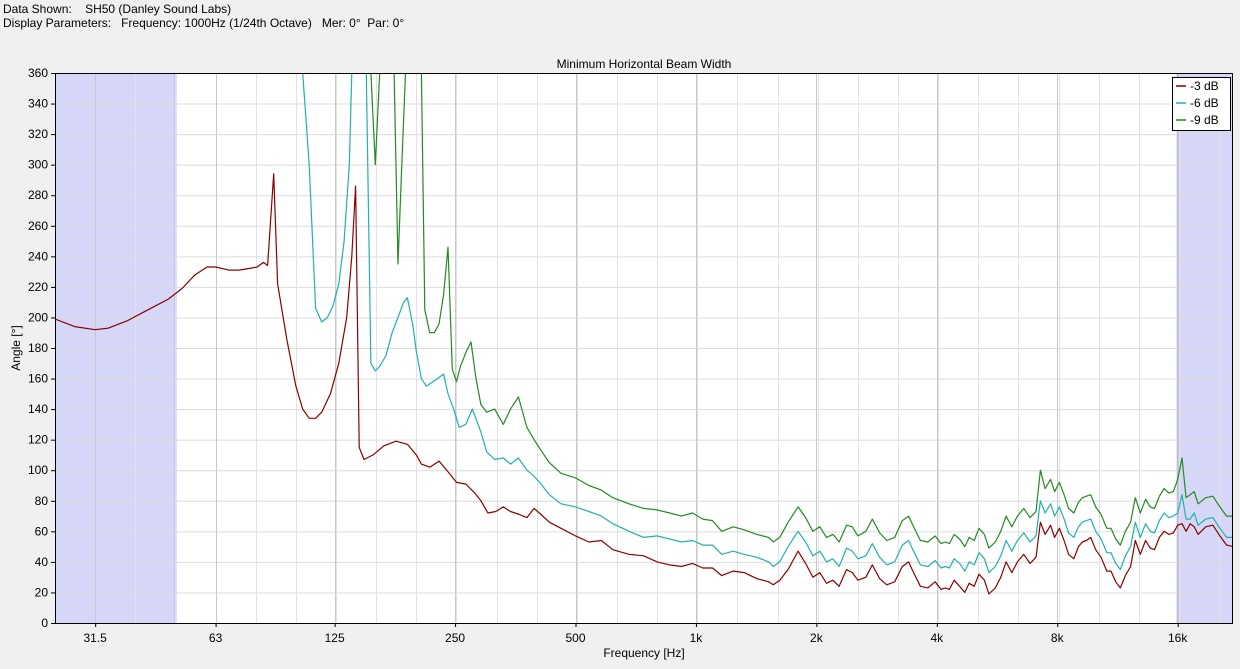 This screenshot has width=1240, height=669. I want to click on x-tick-label: 2k, so click(817, 638).